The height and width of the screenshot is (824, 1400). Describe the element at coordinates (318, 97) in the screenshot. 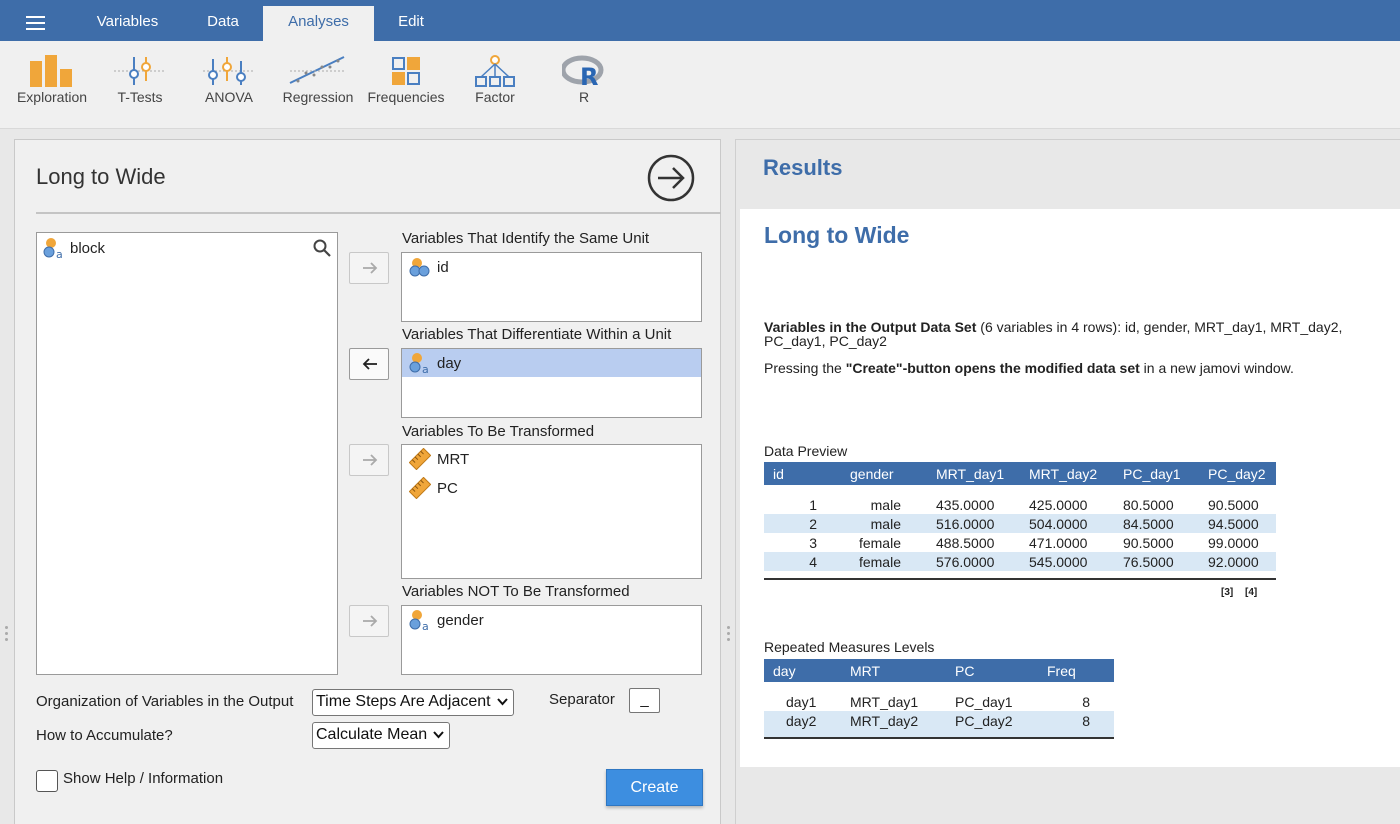

I see `regression-label: Regression` at that location.